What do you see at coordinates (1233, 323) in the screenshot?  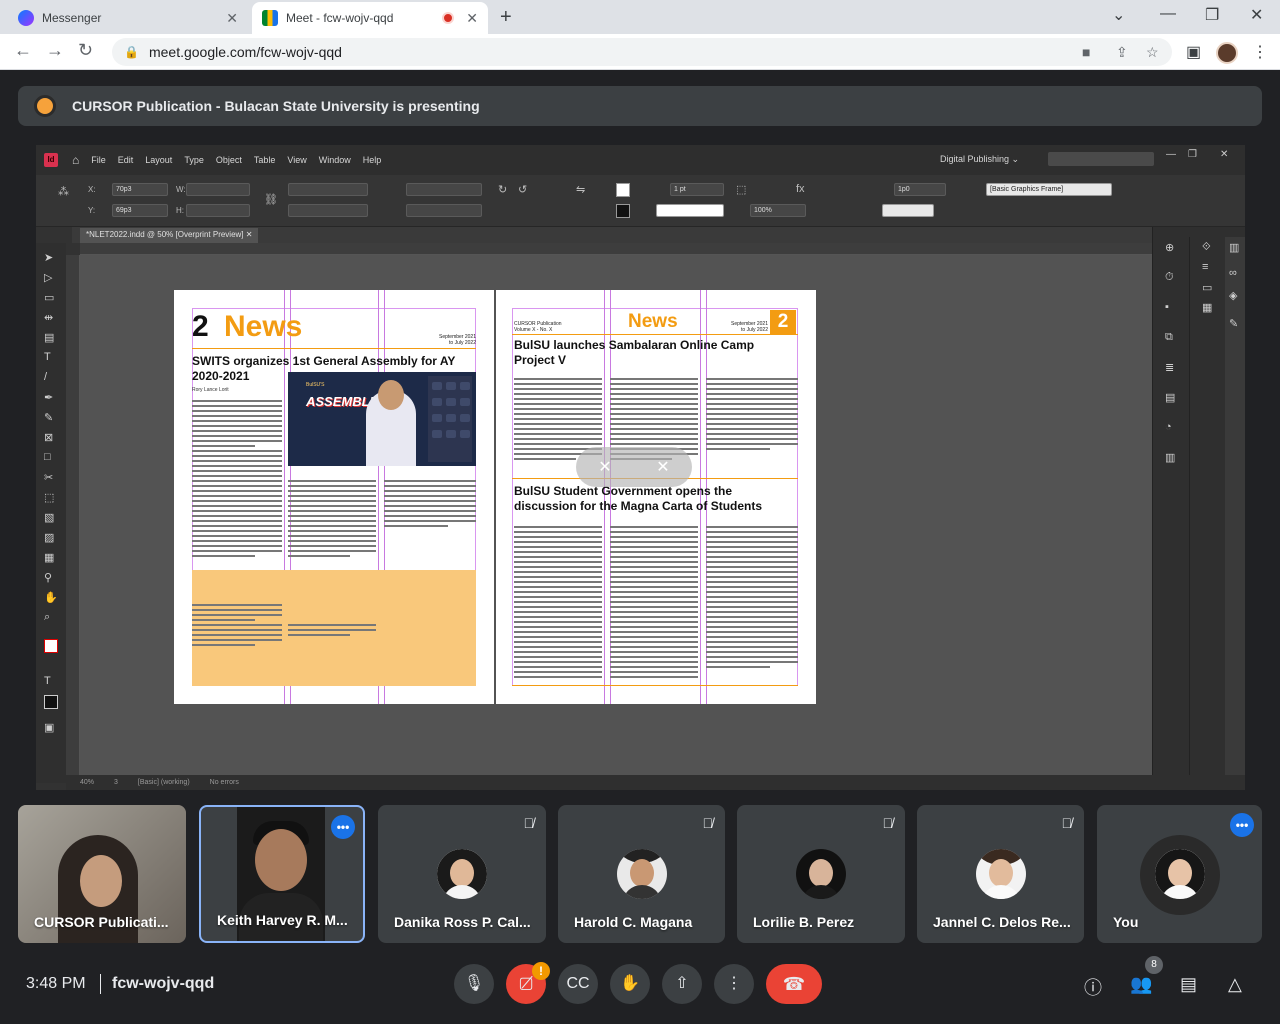 I see `edit-icon: ✎` at bounding box center [1233, 323].